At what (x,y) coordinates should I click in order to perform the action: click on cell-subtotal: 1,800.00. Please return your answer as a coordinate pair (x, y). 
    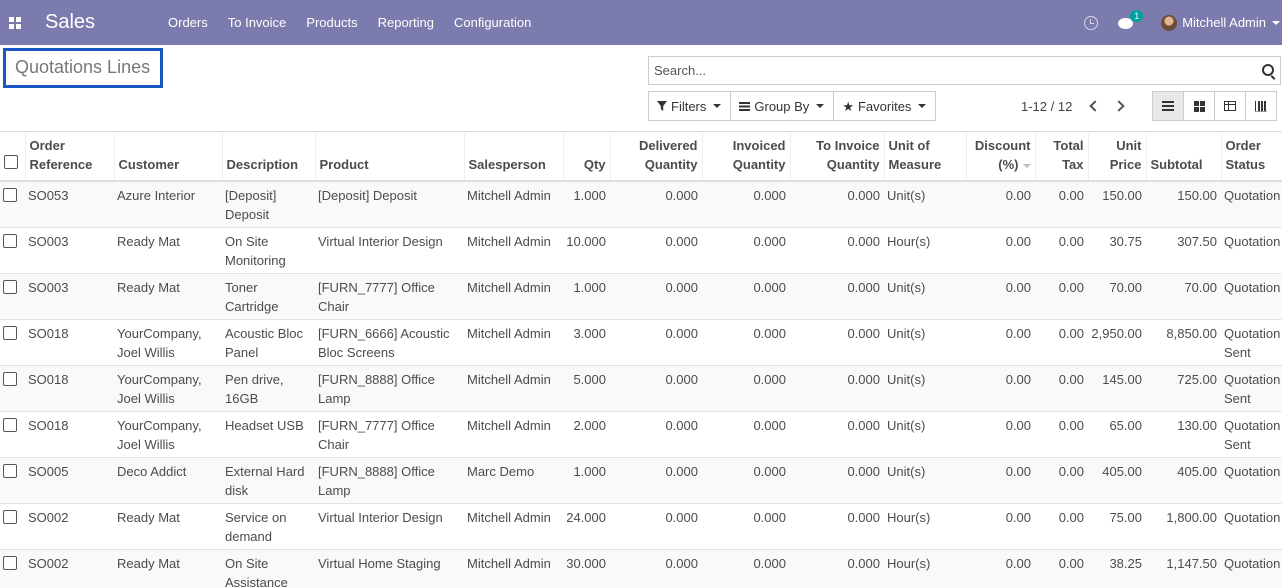
    Looking at the image, I should click on (1183, 526).